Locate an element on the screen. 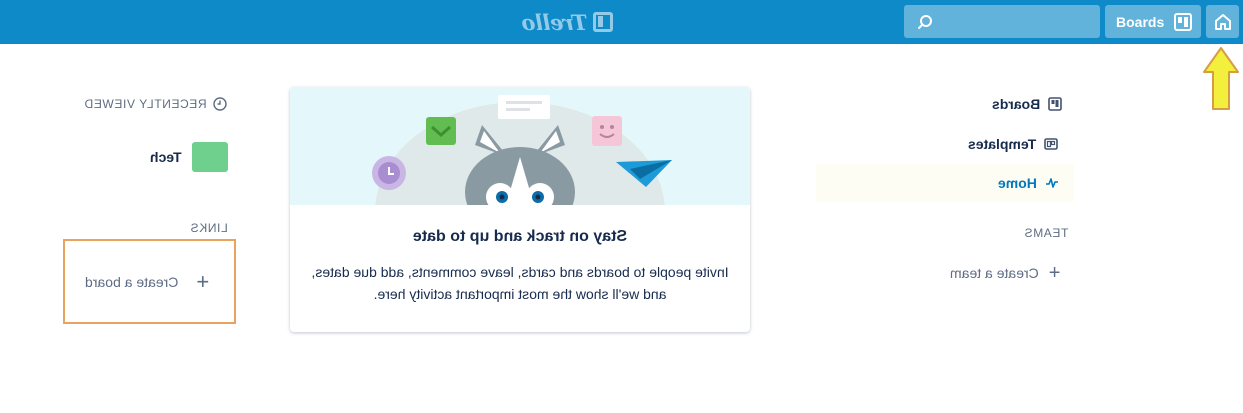 This screenshot has height=413, width=1243. create-board-button: Create a board + is located at coordinates (149, 281).